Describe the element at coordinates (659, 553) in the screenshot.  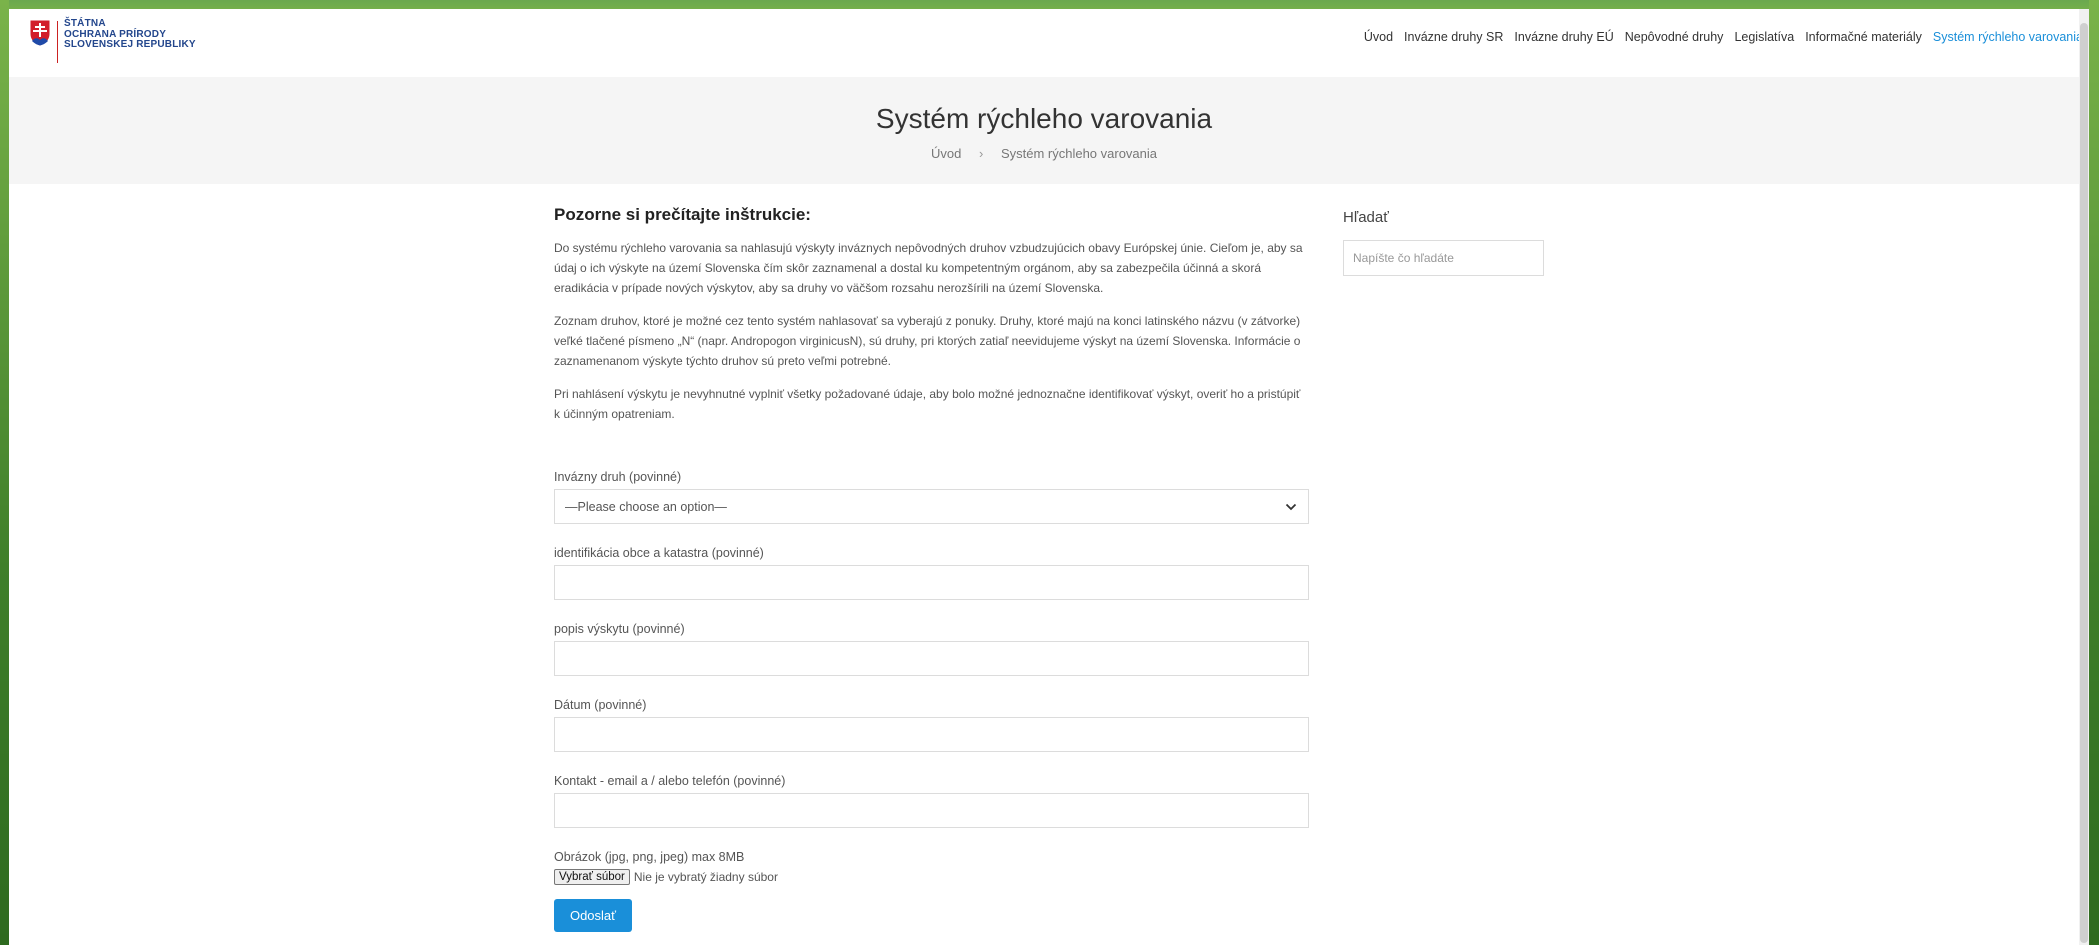
I see `municipality-label: identifikácia obce a katastra (povinné)` at that location.